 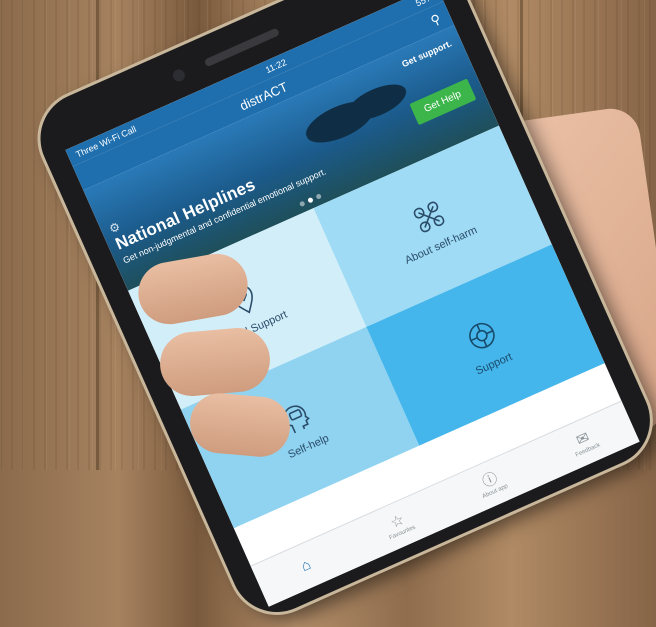 I want to click on get-help-button: Get Help, so click(x=443, y=102).